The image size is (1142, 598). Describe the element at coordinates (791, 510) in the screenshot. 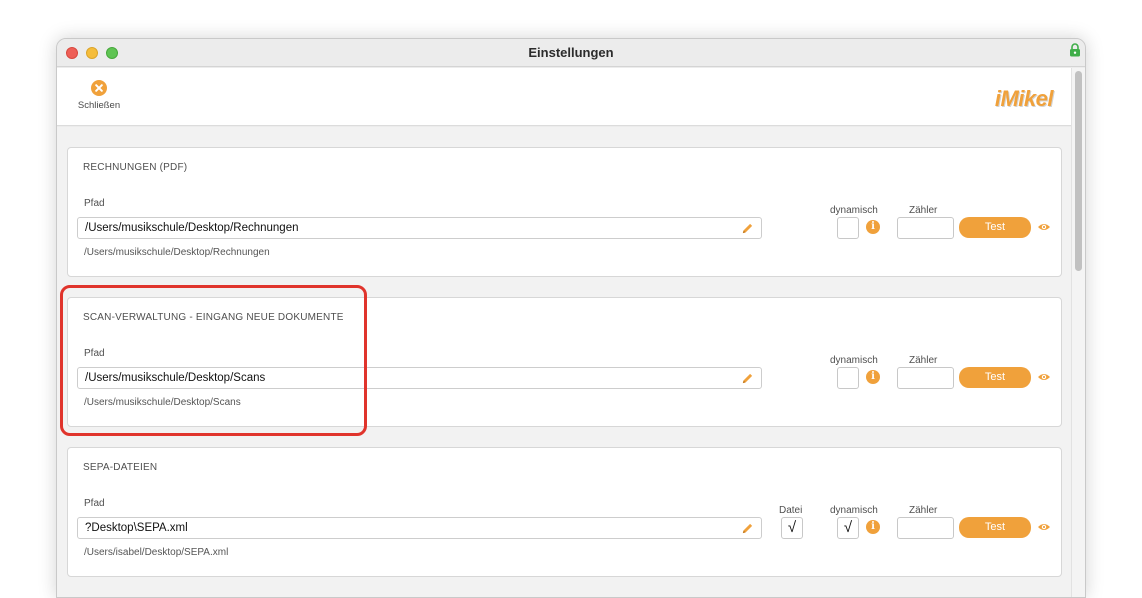

I see `datei-label: Datei` at that location.